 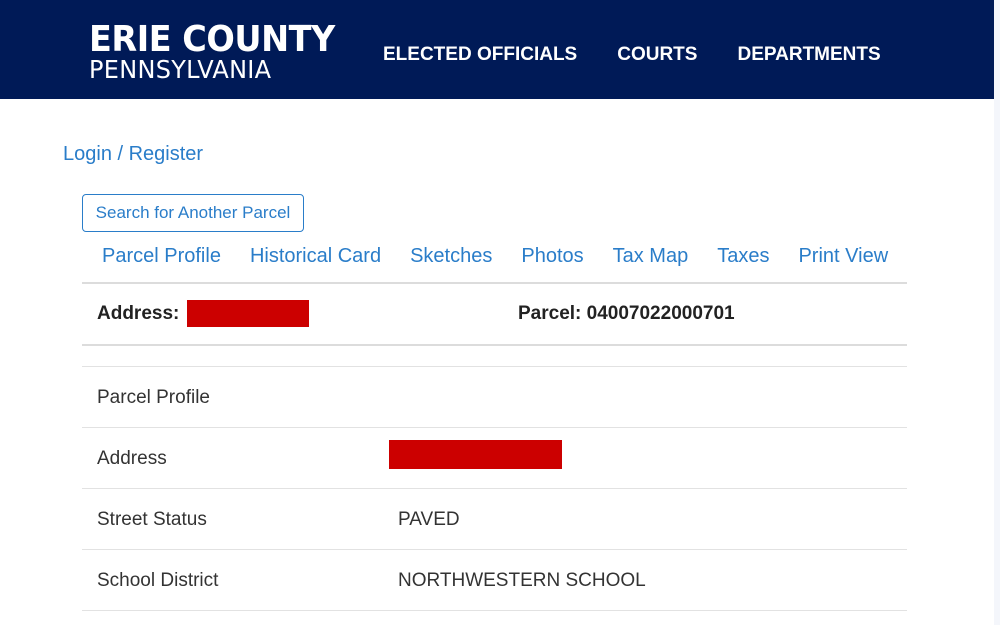 I want to click on login-register-link: Login / Register, so click(x=133, y=154).